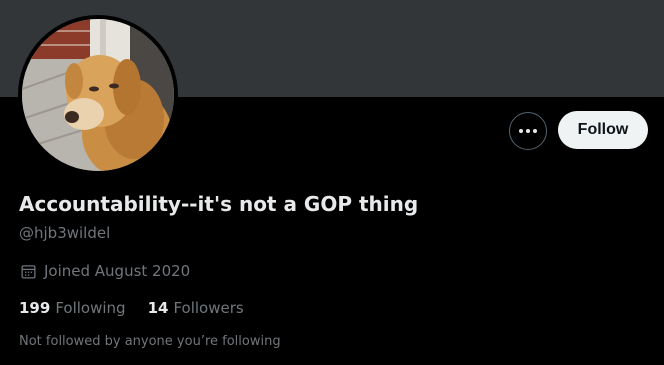 The width and height of the screenshot is (664, 365). I want to click on follow-button: Follow, so click(603, 130).